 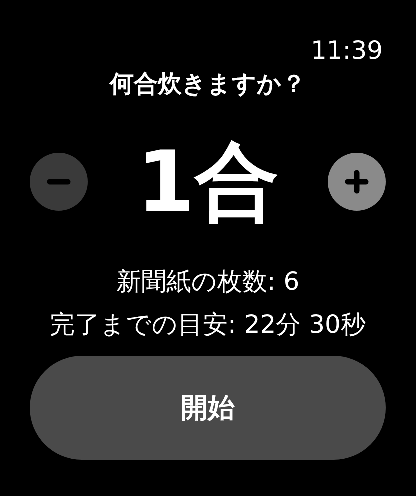 I want to click on clock-time: 11:39, so click(x=346, y=51).